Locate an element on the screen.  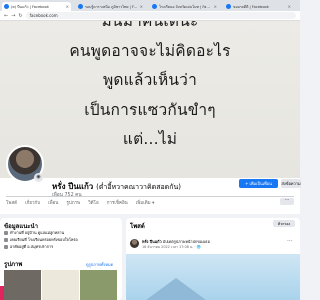
browser-tab-4: ของกลดีดี | Facebook × is located at coordinates (258, 6).